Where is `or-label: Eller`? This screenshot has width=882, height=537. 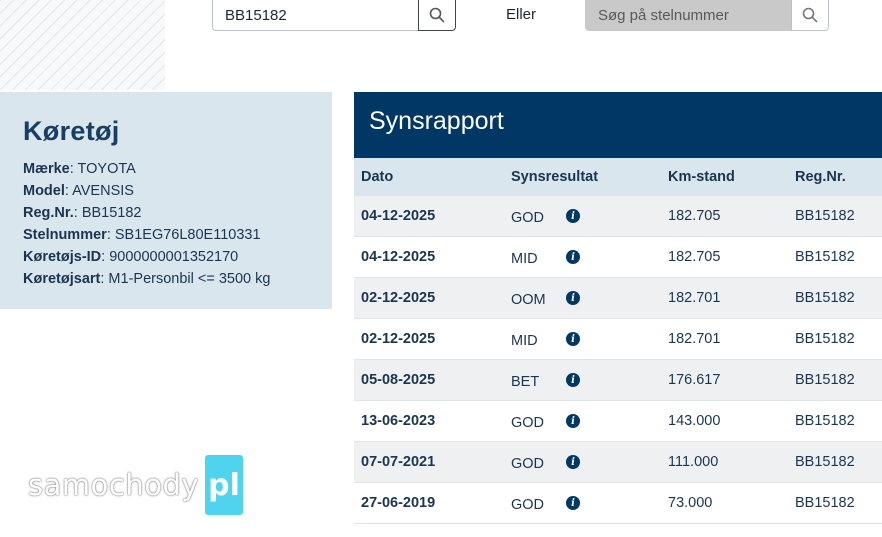 or-label: Eller is located at coordinates (521, 14).